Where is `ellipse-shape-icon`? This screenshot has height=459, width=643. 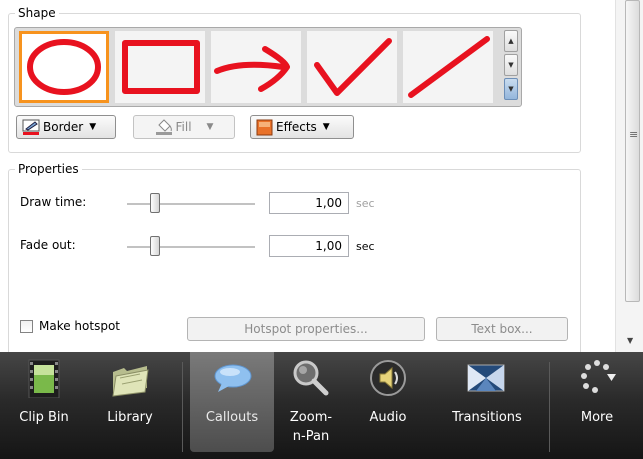
ellipse-shape-icon is located at coordinates (64, 67).